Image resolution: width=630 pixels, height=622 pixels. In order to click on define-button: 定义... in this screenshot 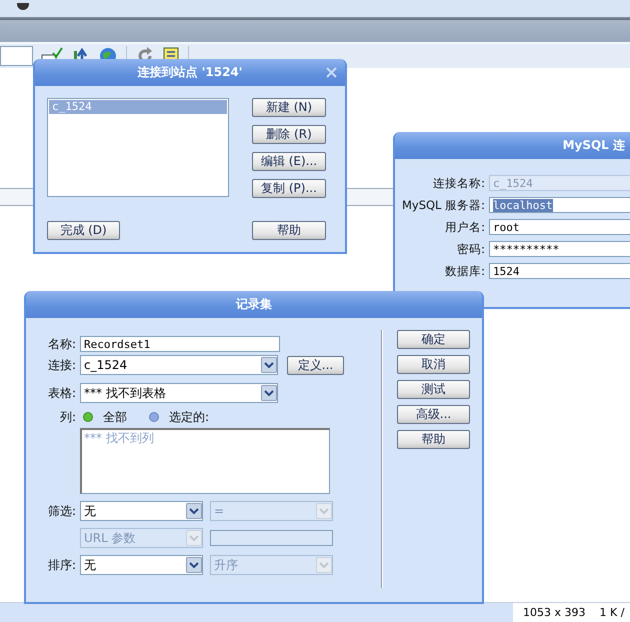, I will do `click(315, 365)`.